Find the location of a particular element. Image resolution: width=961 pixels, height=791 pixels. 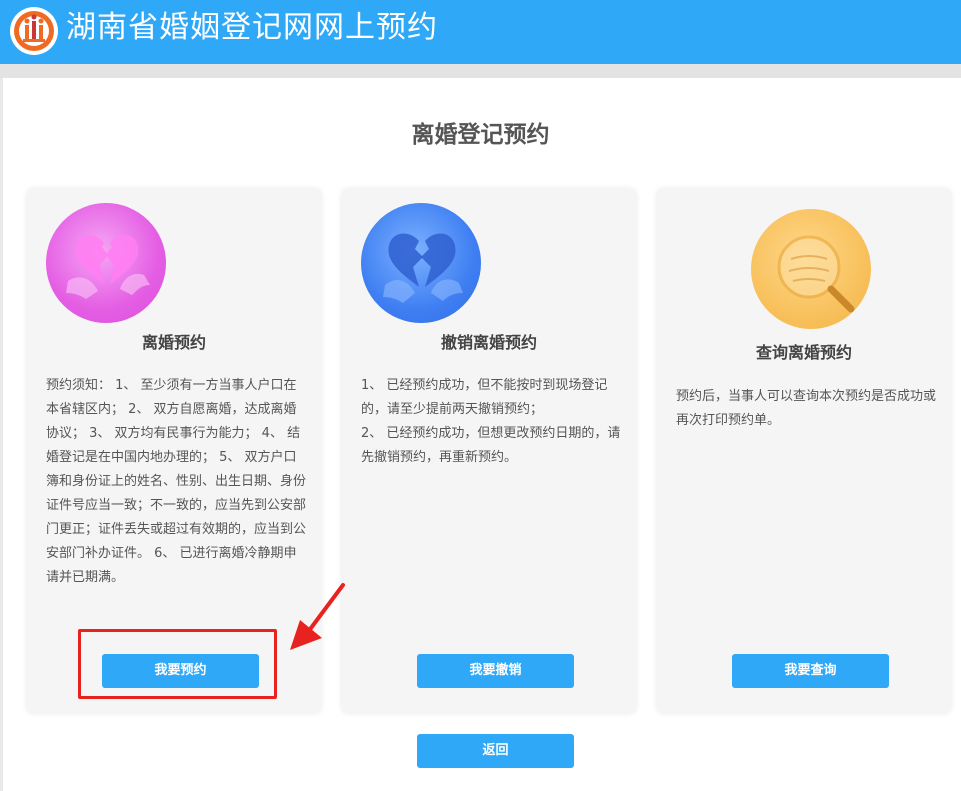

description-line-2: 2、 已经预约成功，但想更改预约日期的，请先撤销预约，再重新预约。 is located at coordinates (491, 445).